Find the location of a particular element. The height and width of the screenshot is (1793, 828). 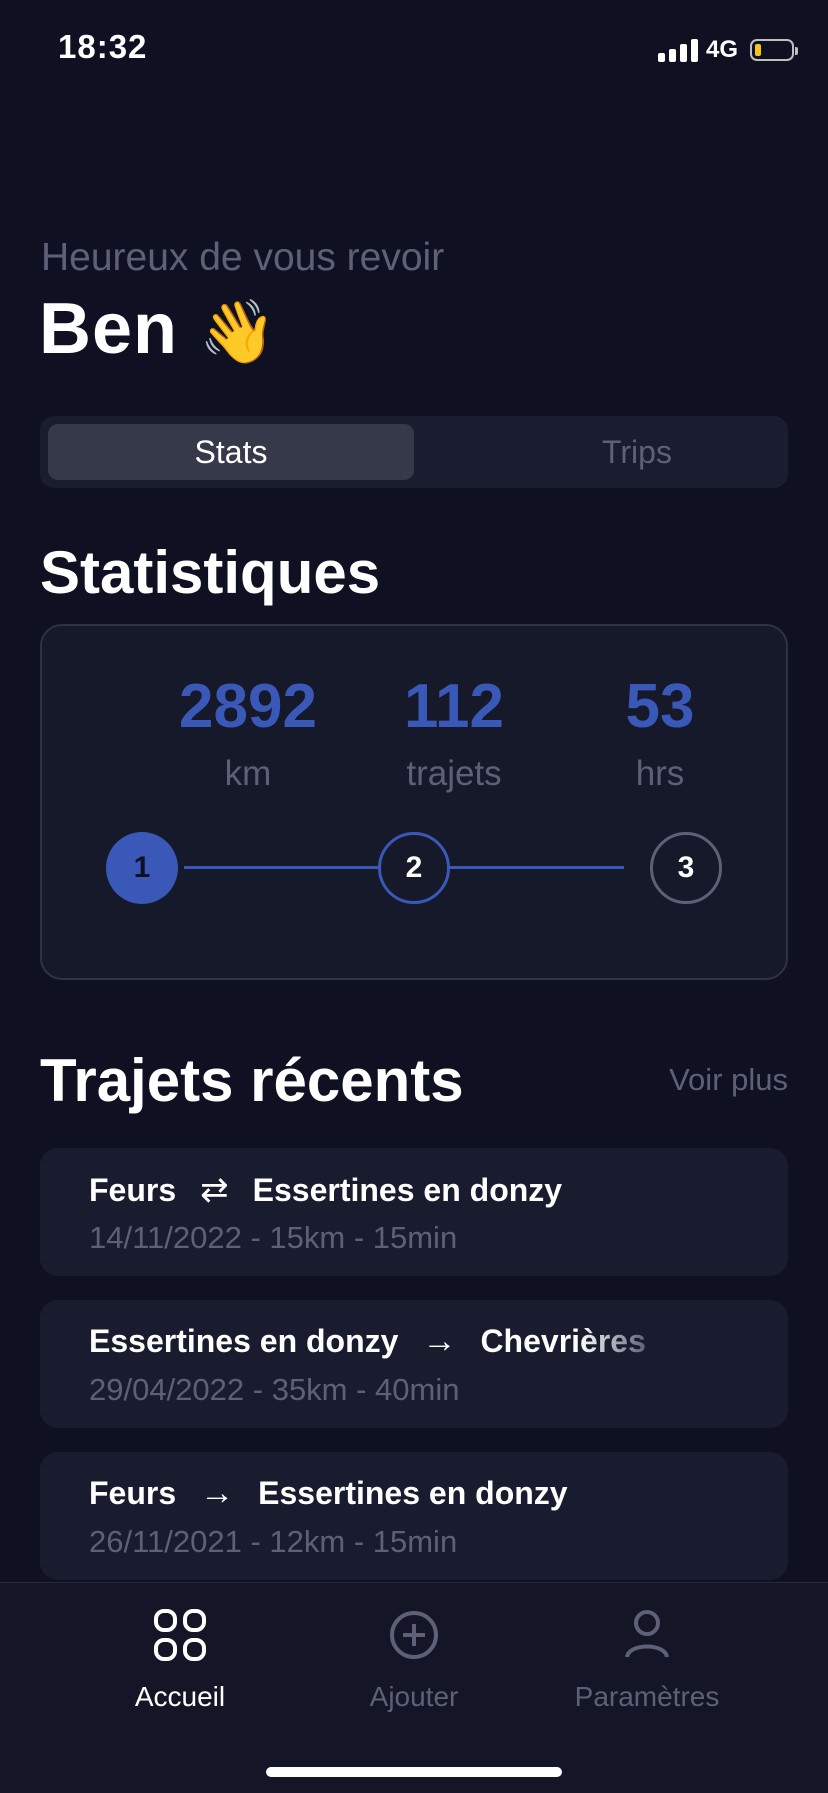

stats-title: Statistiques is located at coordinates (210, 572).